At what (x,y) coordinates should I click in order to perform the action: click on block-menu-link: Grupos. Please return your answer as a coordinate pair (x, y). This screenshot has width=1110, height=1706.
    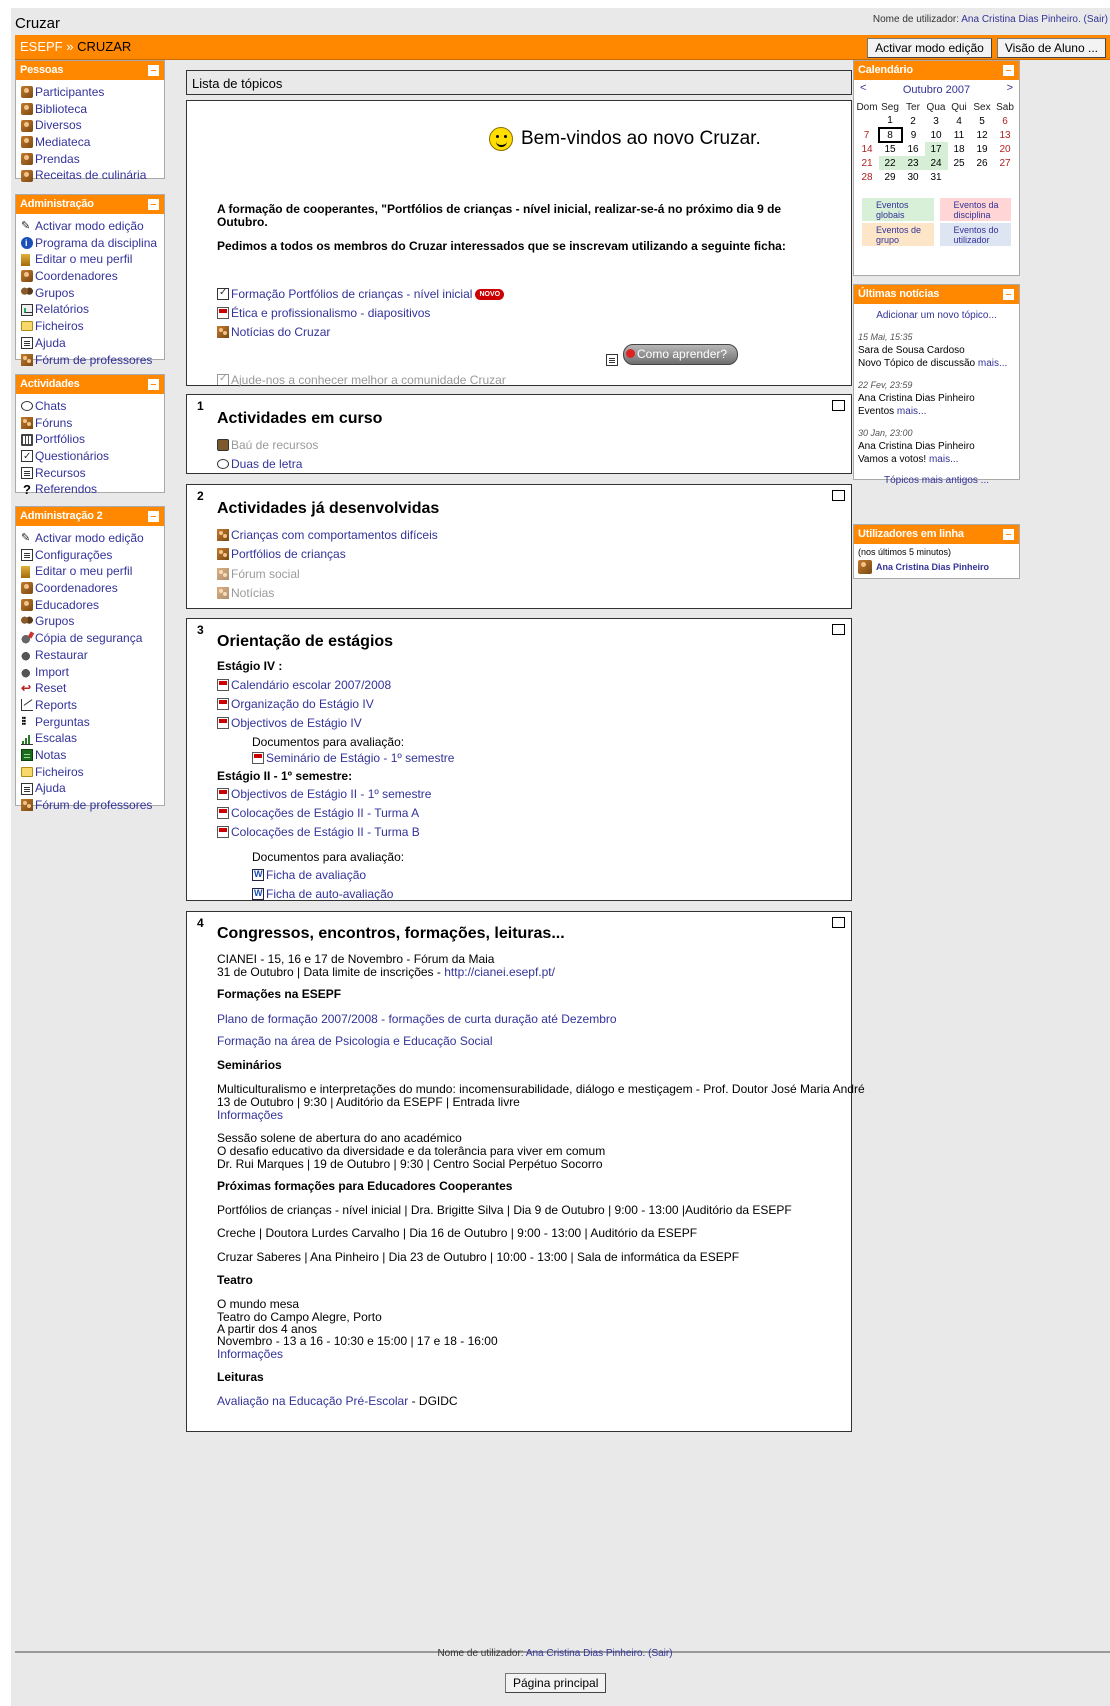
    Looking at the image, I should click on (54, 621).